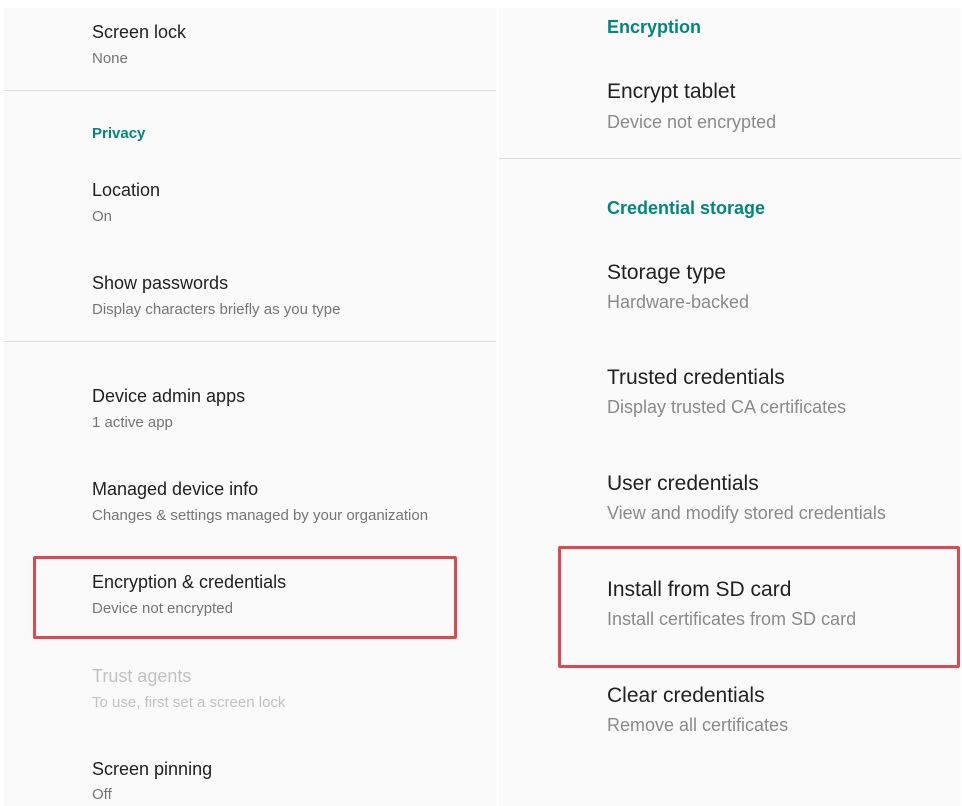 The image size is (962, 806). I want to click on item-summary: To use, first set a screen lock, so click(189, 702).